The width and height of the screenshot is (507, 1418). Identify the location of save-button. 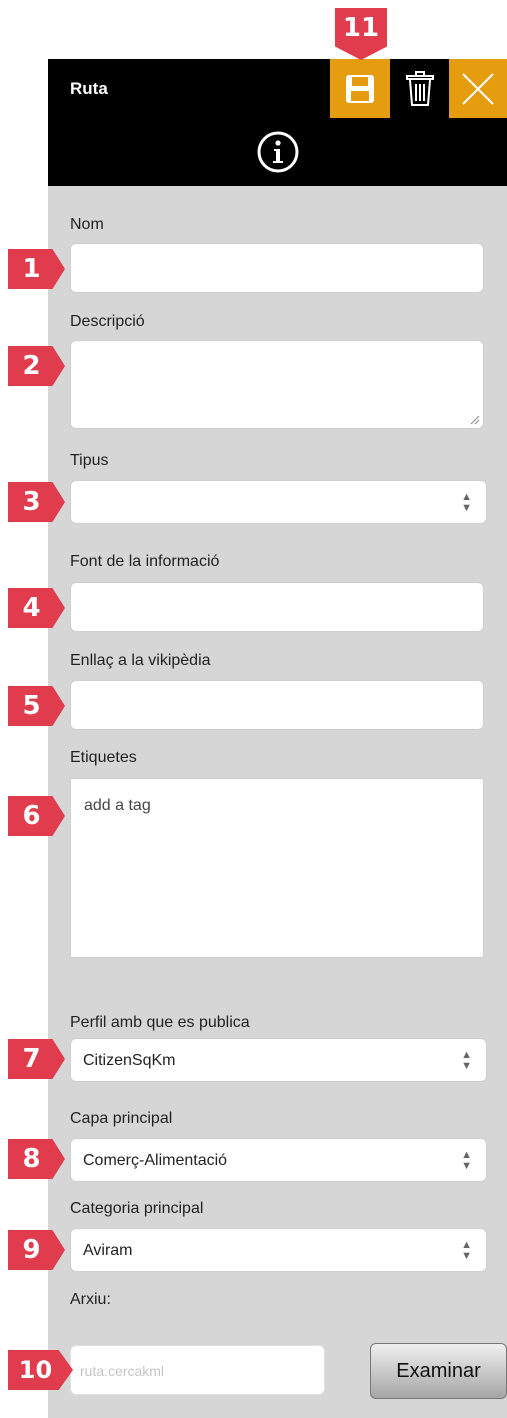
(360, 88).